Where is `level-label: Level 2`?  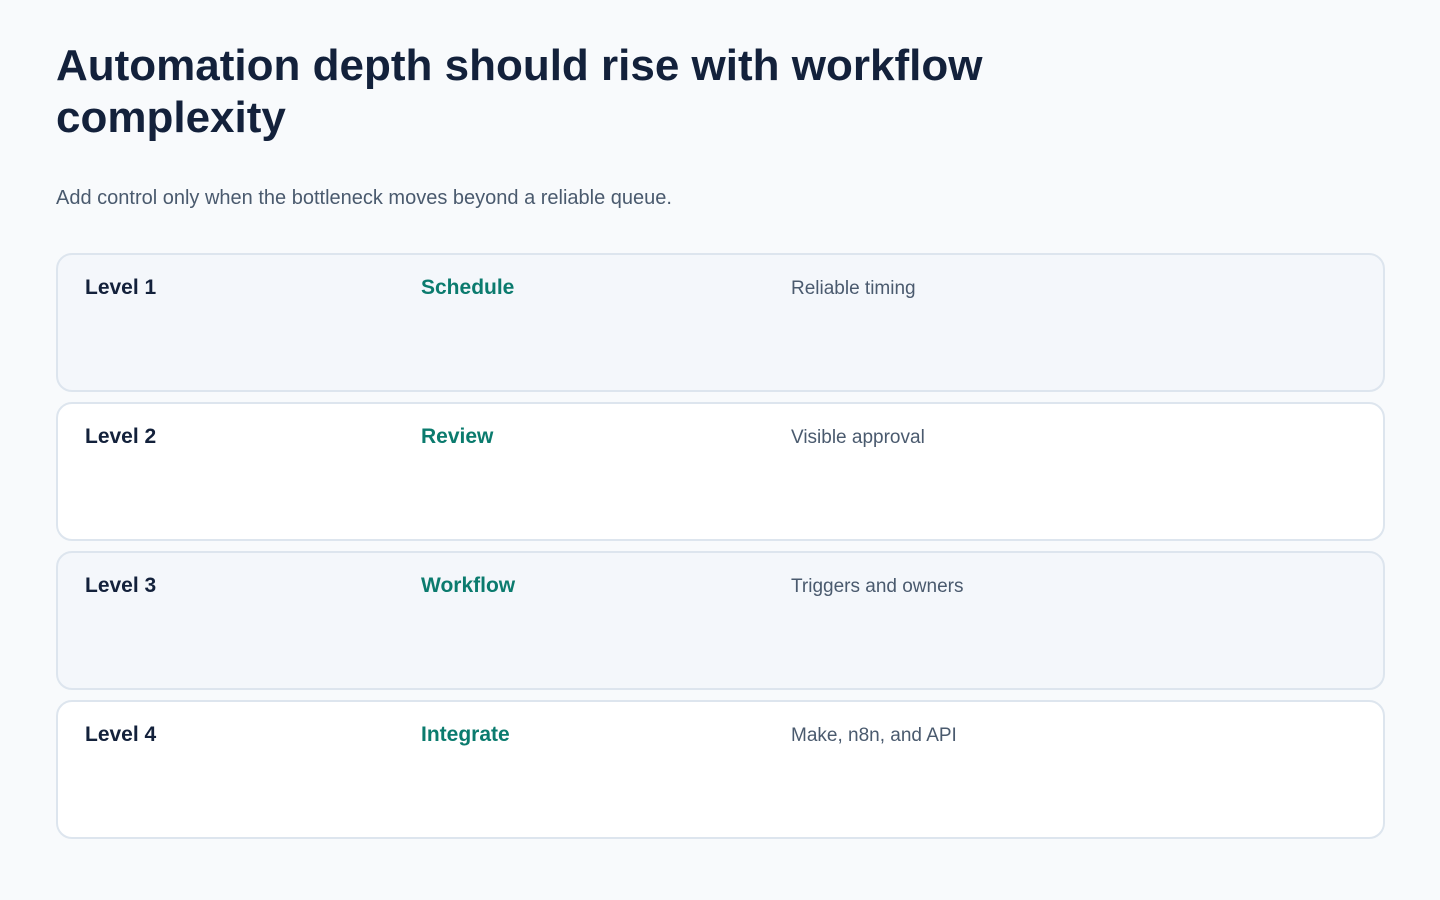 level-label: Level 2 is located at coordinates (121, 436).